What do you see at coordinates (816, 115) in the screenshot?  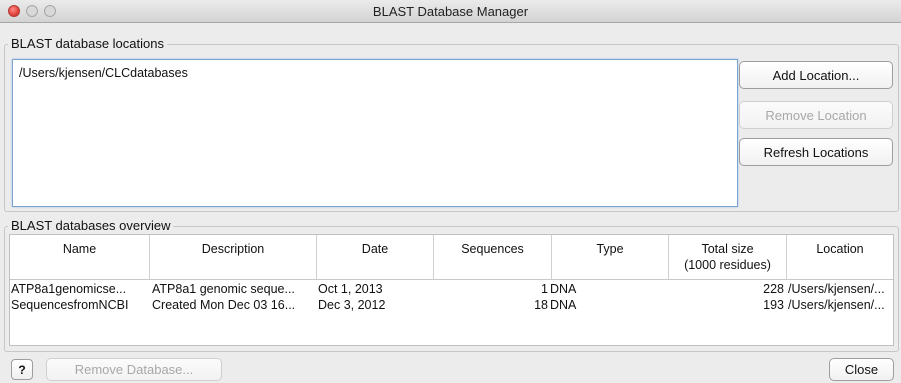 I see `remove-location-button: Remove Location` at bounding box center [816, 115].